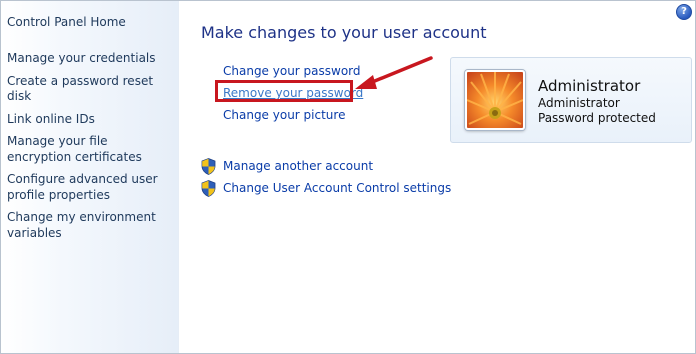 This screenshot has width=696, height=354. Describe the element at coordinates (89, 59) in the screenshot. I see `sidebar-item-manage-credentials: Manage your credentials` at that location.